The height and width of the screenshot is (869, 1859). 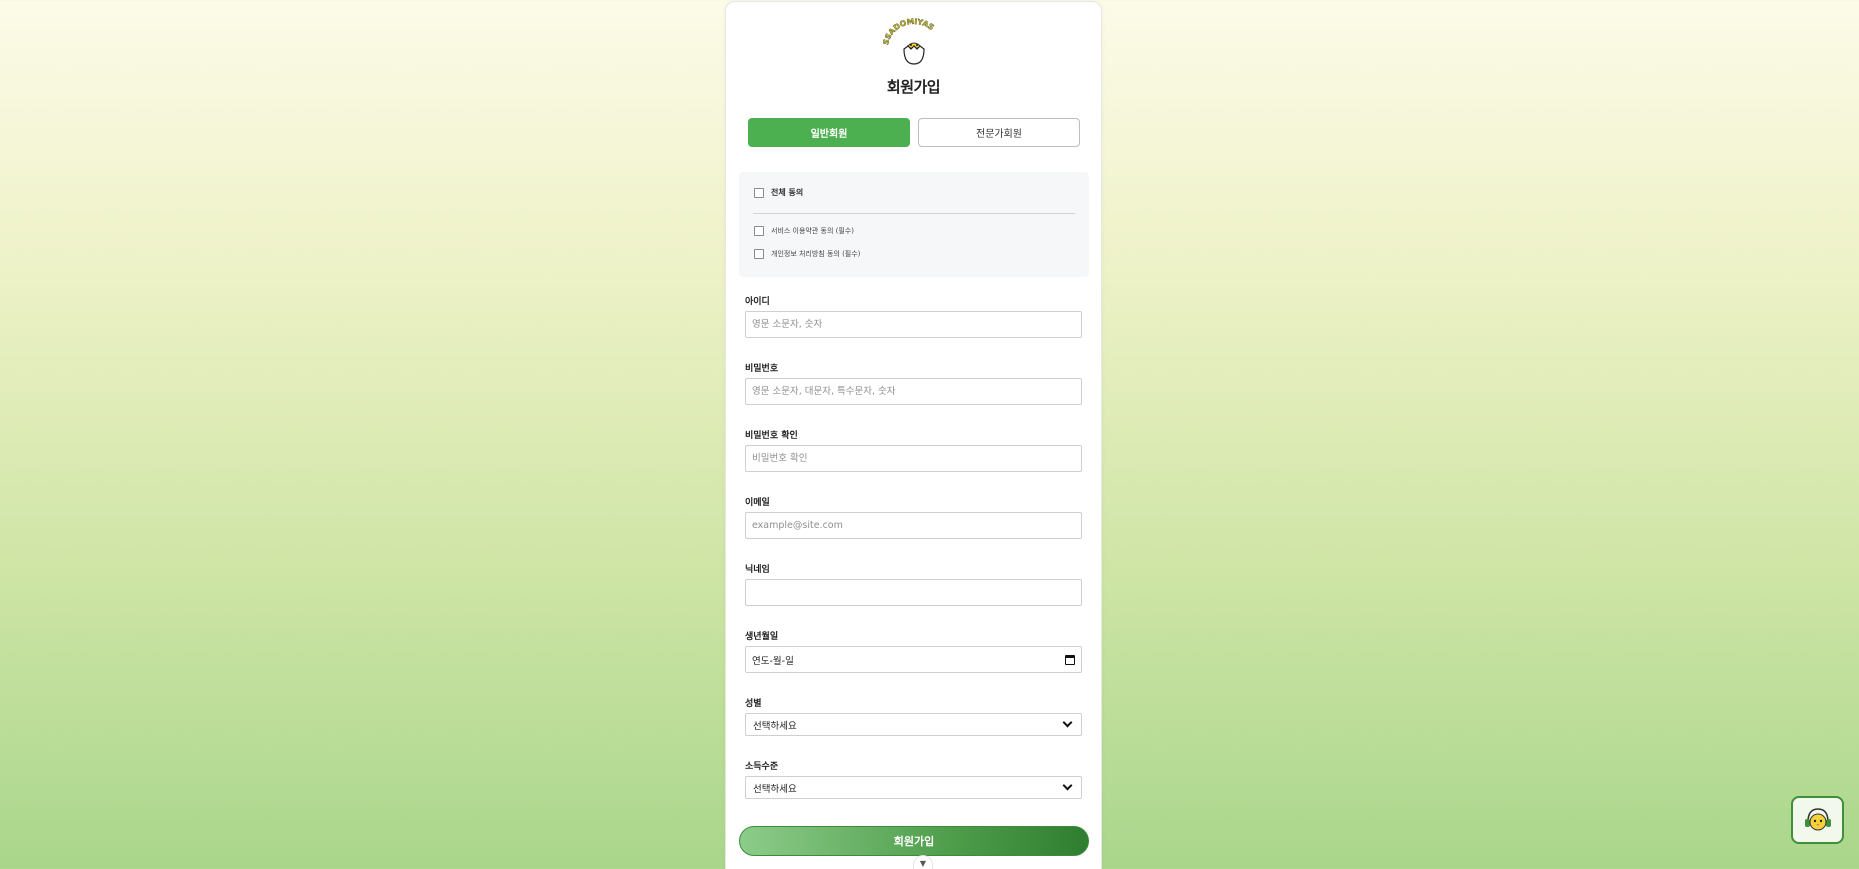 What do you see at coordinates (757, 302) in the screenshot?
I see `id-label: 아이디` at bounding box center [757, 302].